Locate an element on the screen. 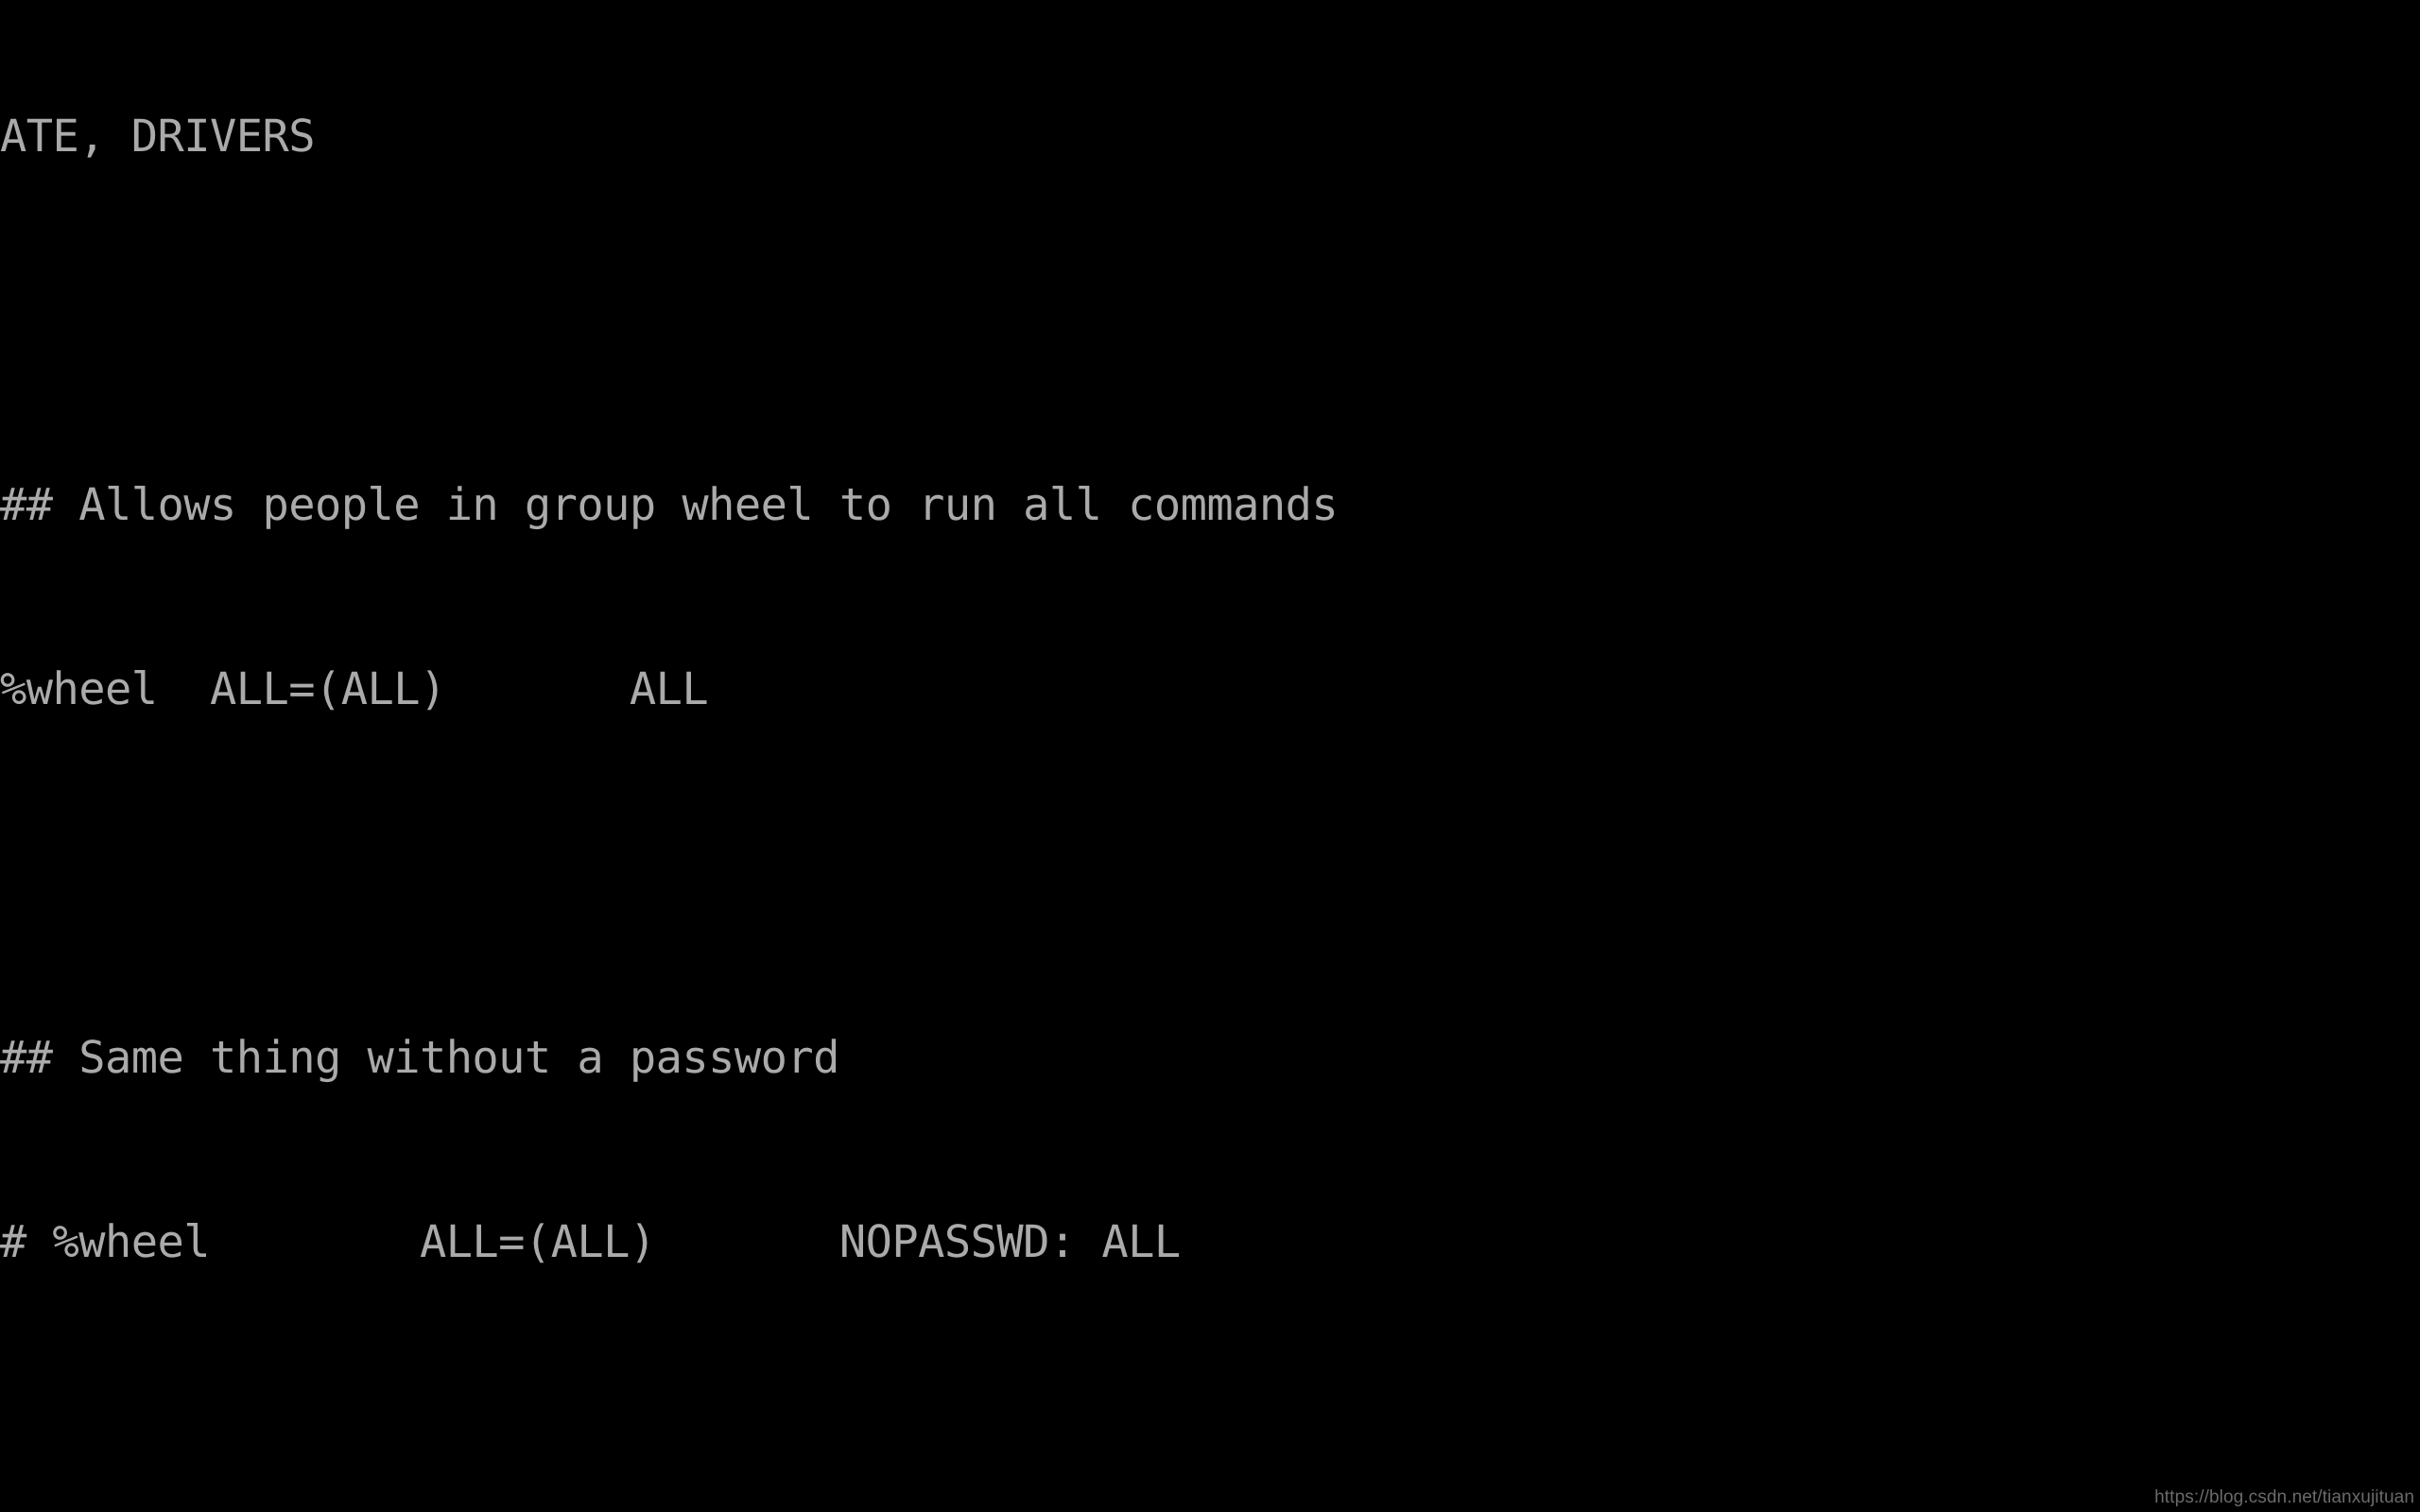 The width and height of the screenshot is (2420, 1512). console-line: ## Same thing without a password is located at coordinates (419, 1058).